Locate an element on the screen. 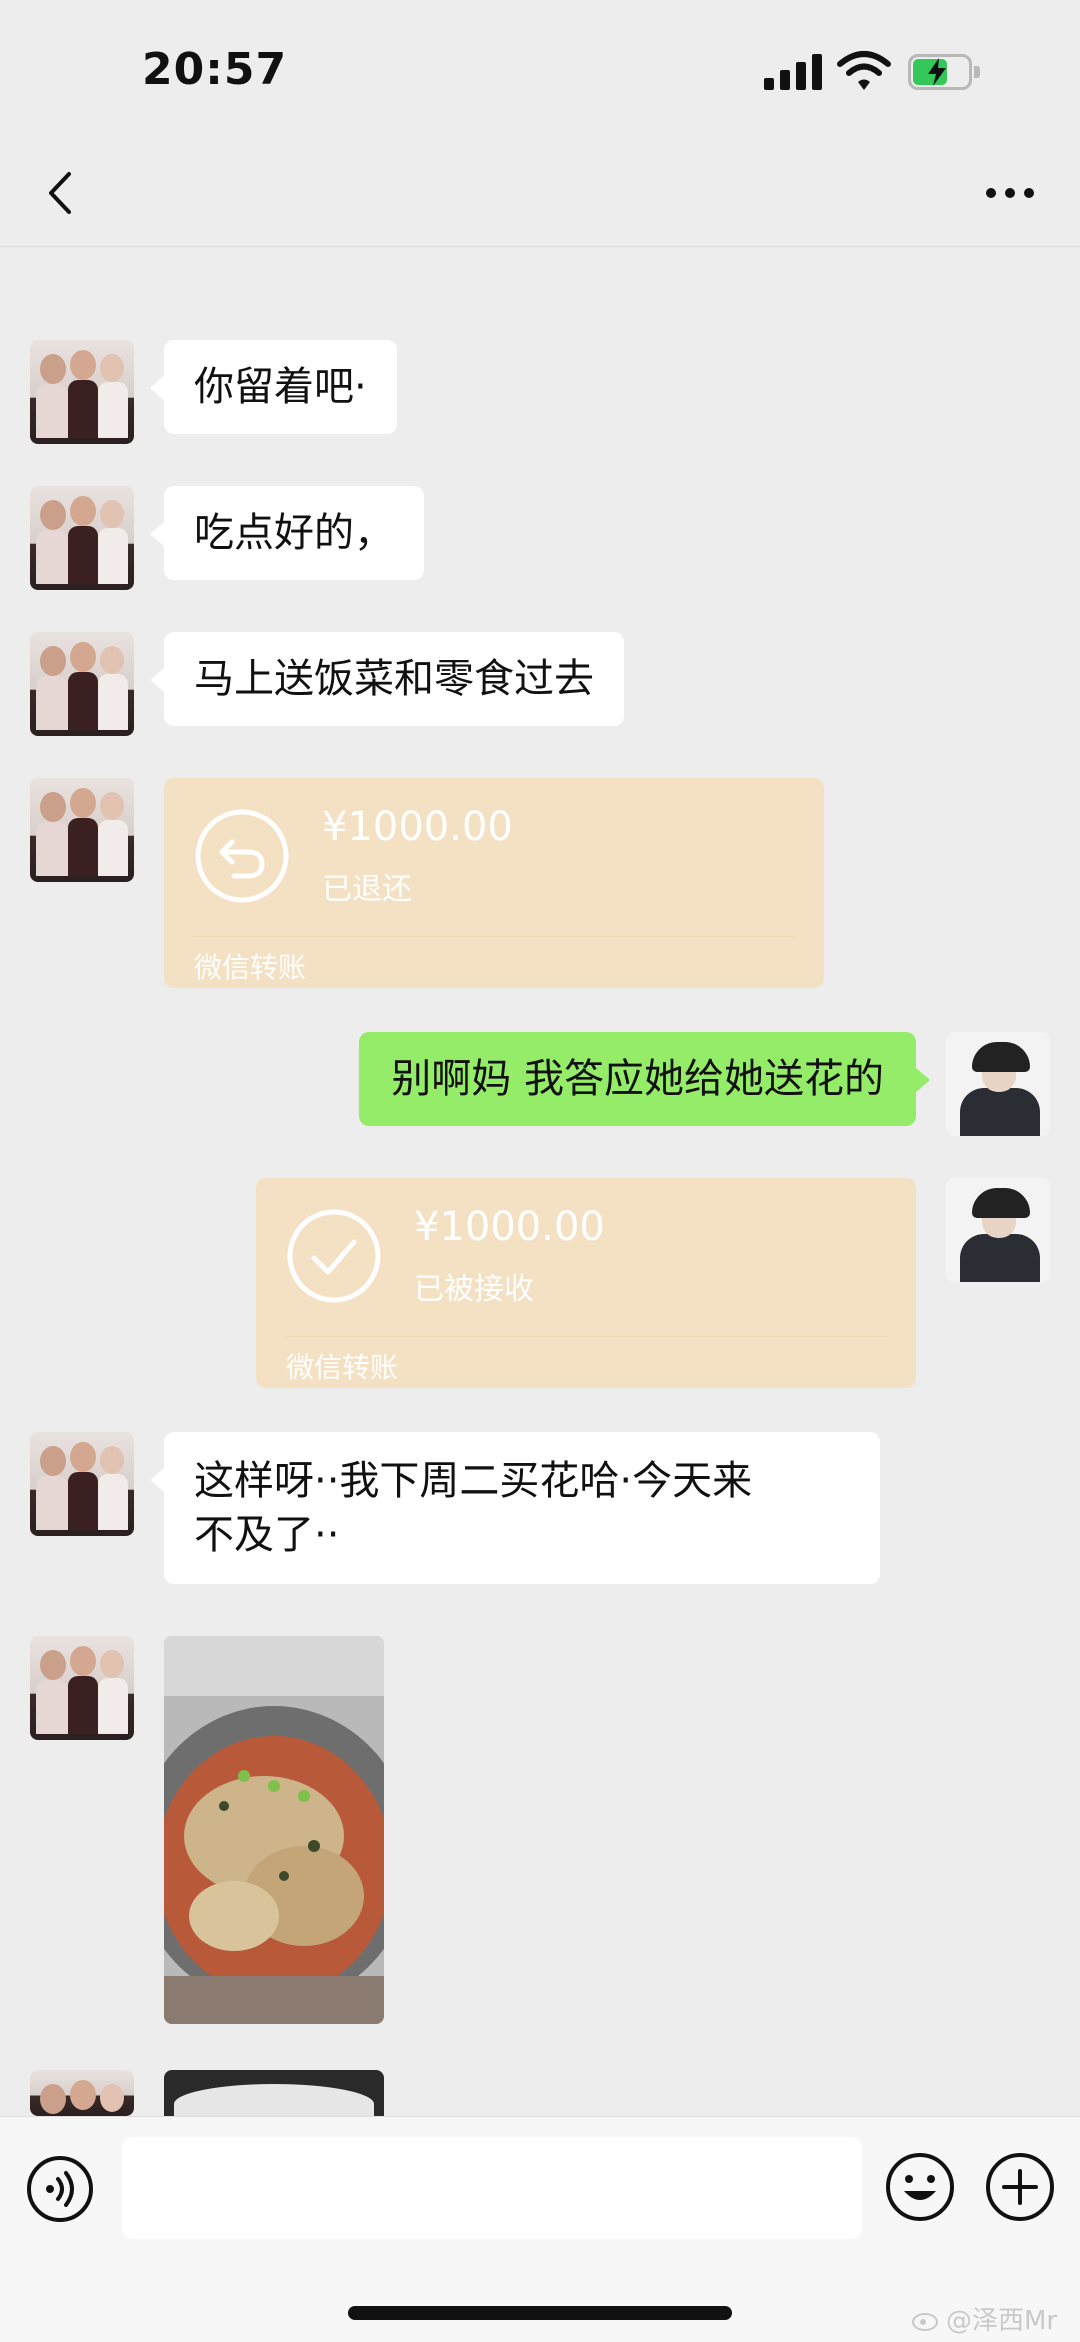  more-options-button is located at coordinates (1010, 193).